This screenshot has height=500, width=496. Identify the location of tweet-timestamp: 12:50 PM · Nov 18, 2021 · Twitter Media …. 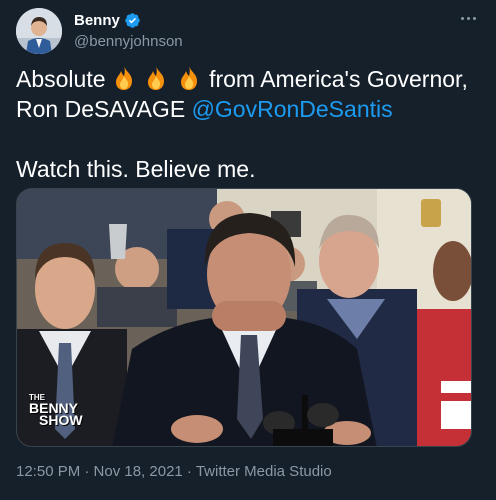
(174, 471).